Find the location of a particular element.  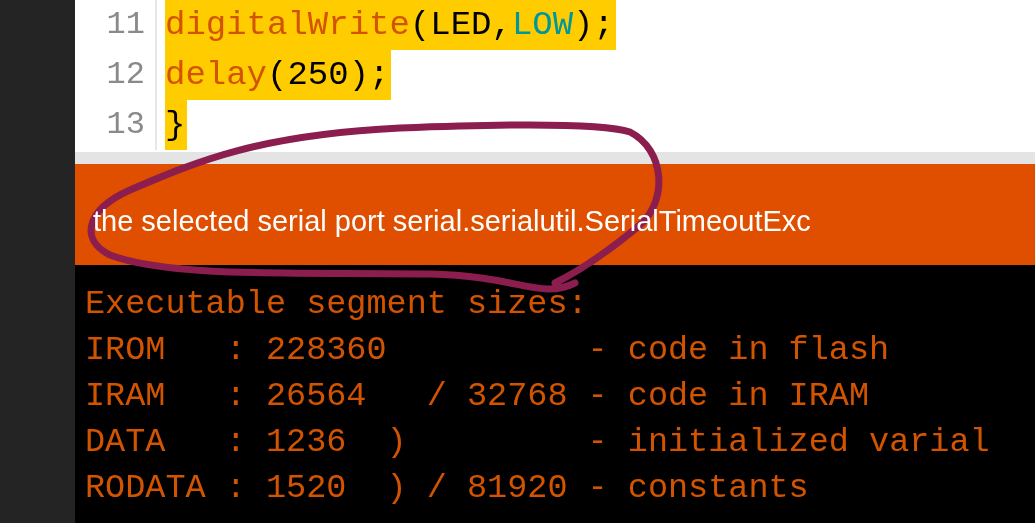

error-message: the selected serial port serial.serialutil.SerialTimeoutExc is located at coordinates (452, 221).